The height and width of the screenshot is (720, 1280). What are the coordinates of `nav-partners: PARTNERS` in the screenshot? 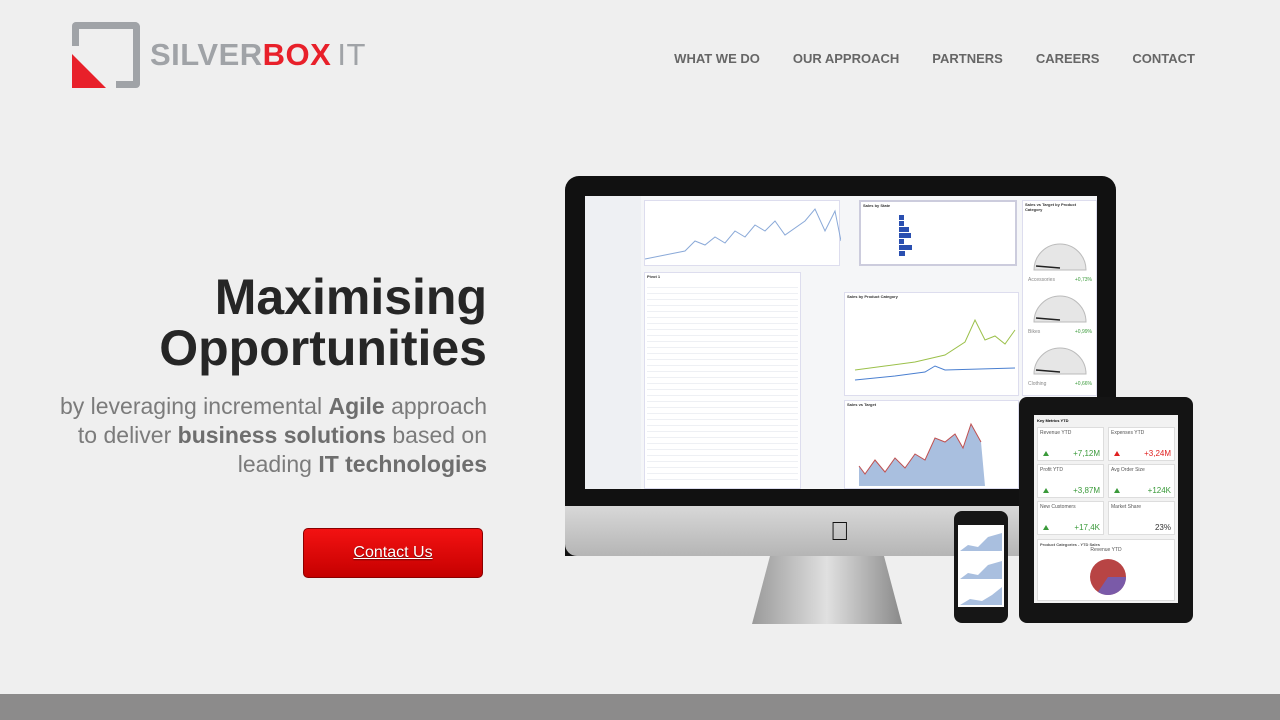 It's located at (967, 58).